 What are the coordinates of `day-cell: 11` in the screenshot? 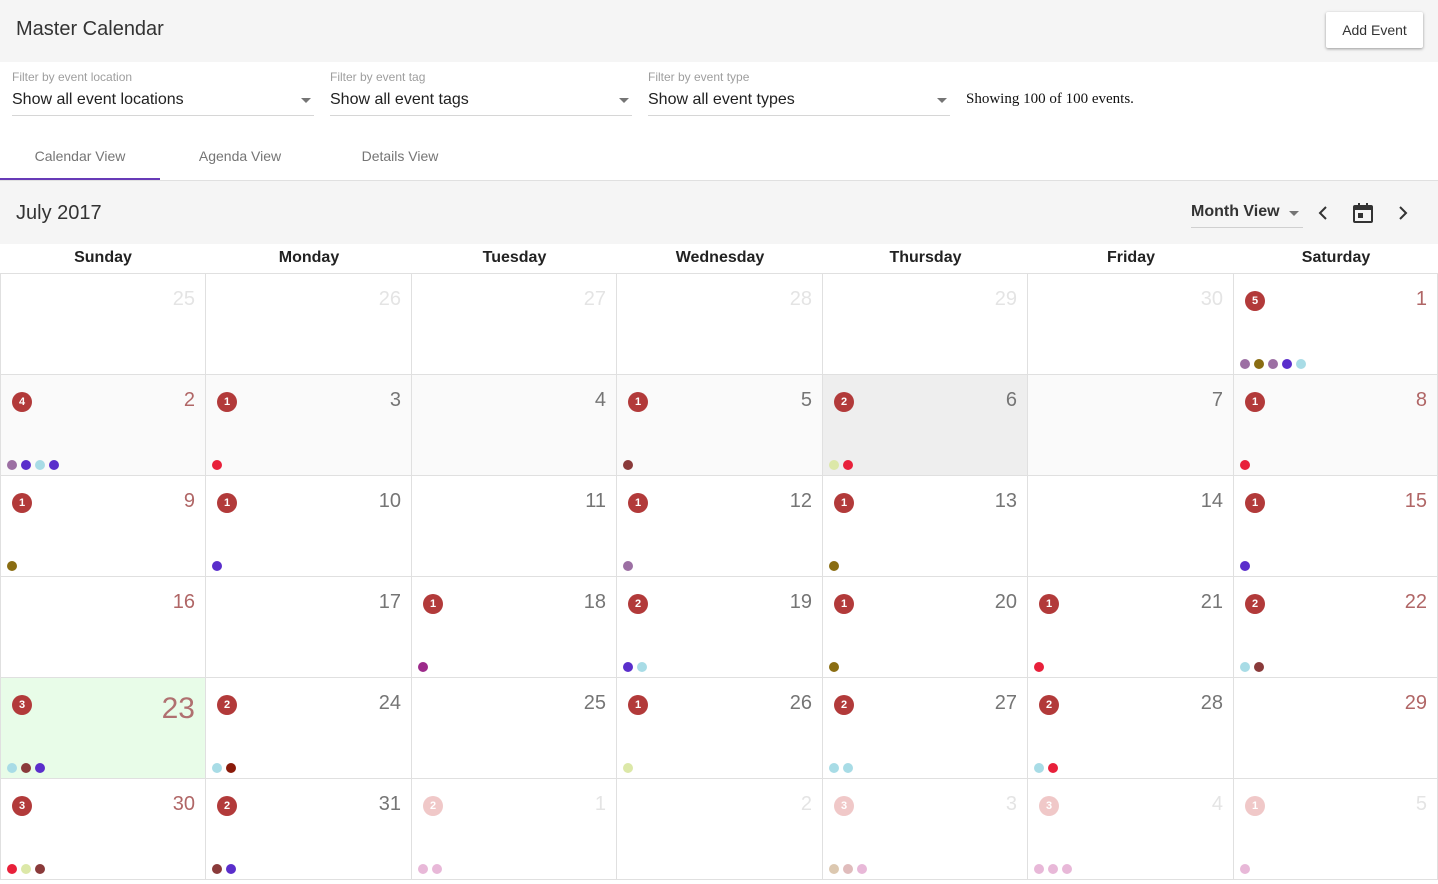 It's located at (514, 526).